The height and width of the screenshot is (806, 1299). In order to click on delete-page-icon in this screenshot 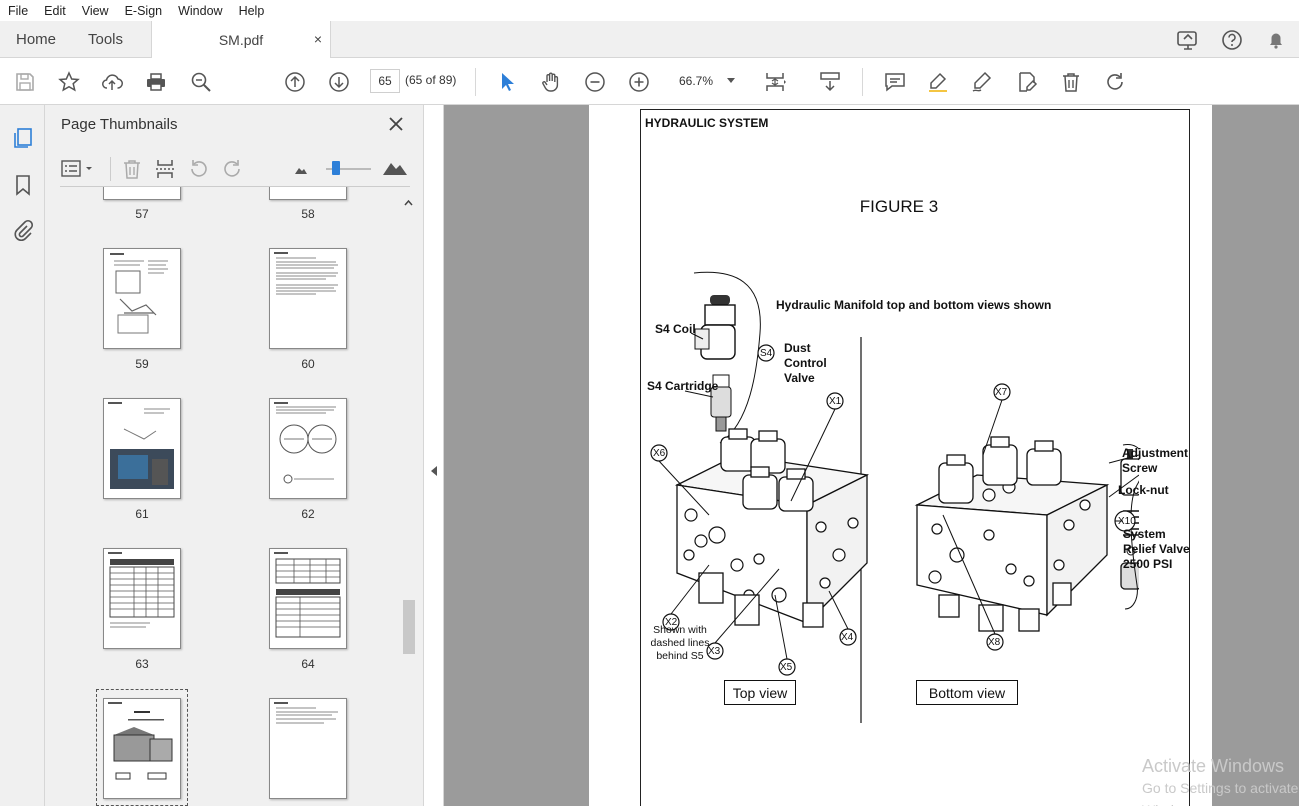, I will do `click(132, 169)`.